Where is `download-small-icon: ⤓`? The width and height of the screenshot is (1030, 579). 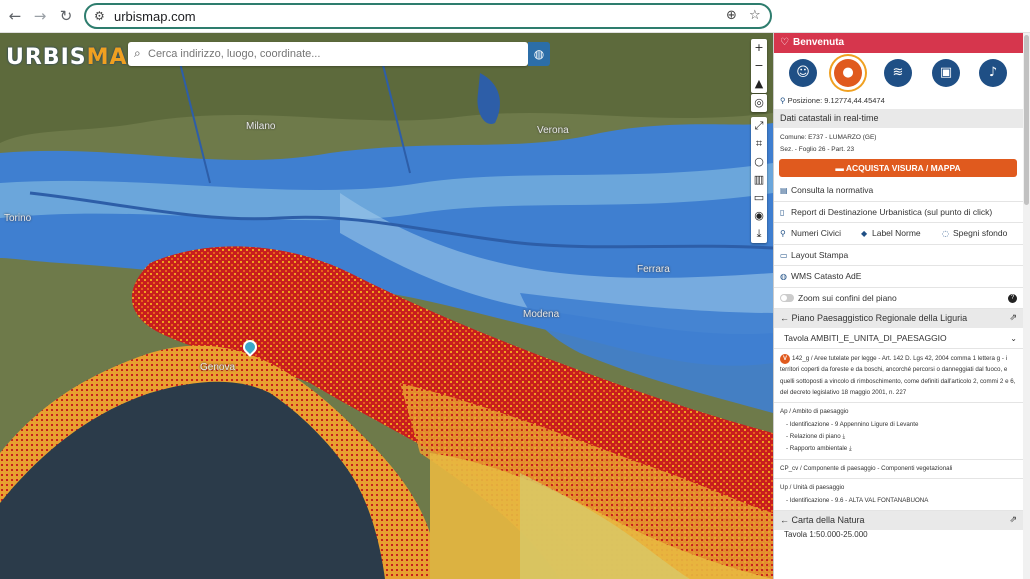 download-small-icon: ⤓ is located at coordinates (850, 449).